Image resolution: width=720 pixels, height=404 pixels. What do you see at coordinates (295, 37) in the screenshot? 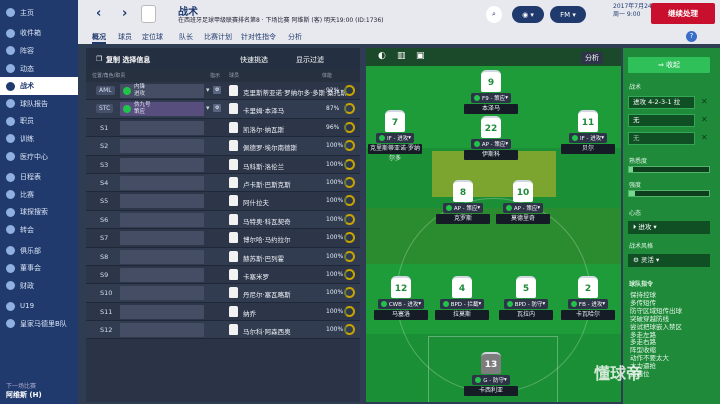
I see `tab-analysis: 分析` at bounding box center [295, 37].